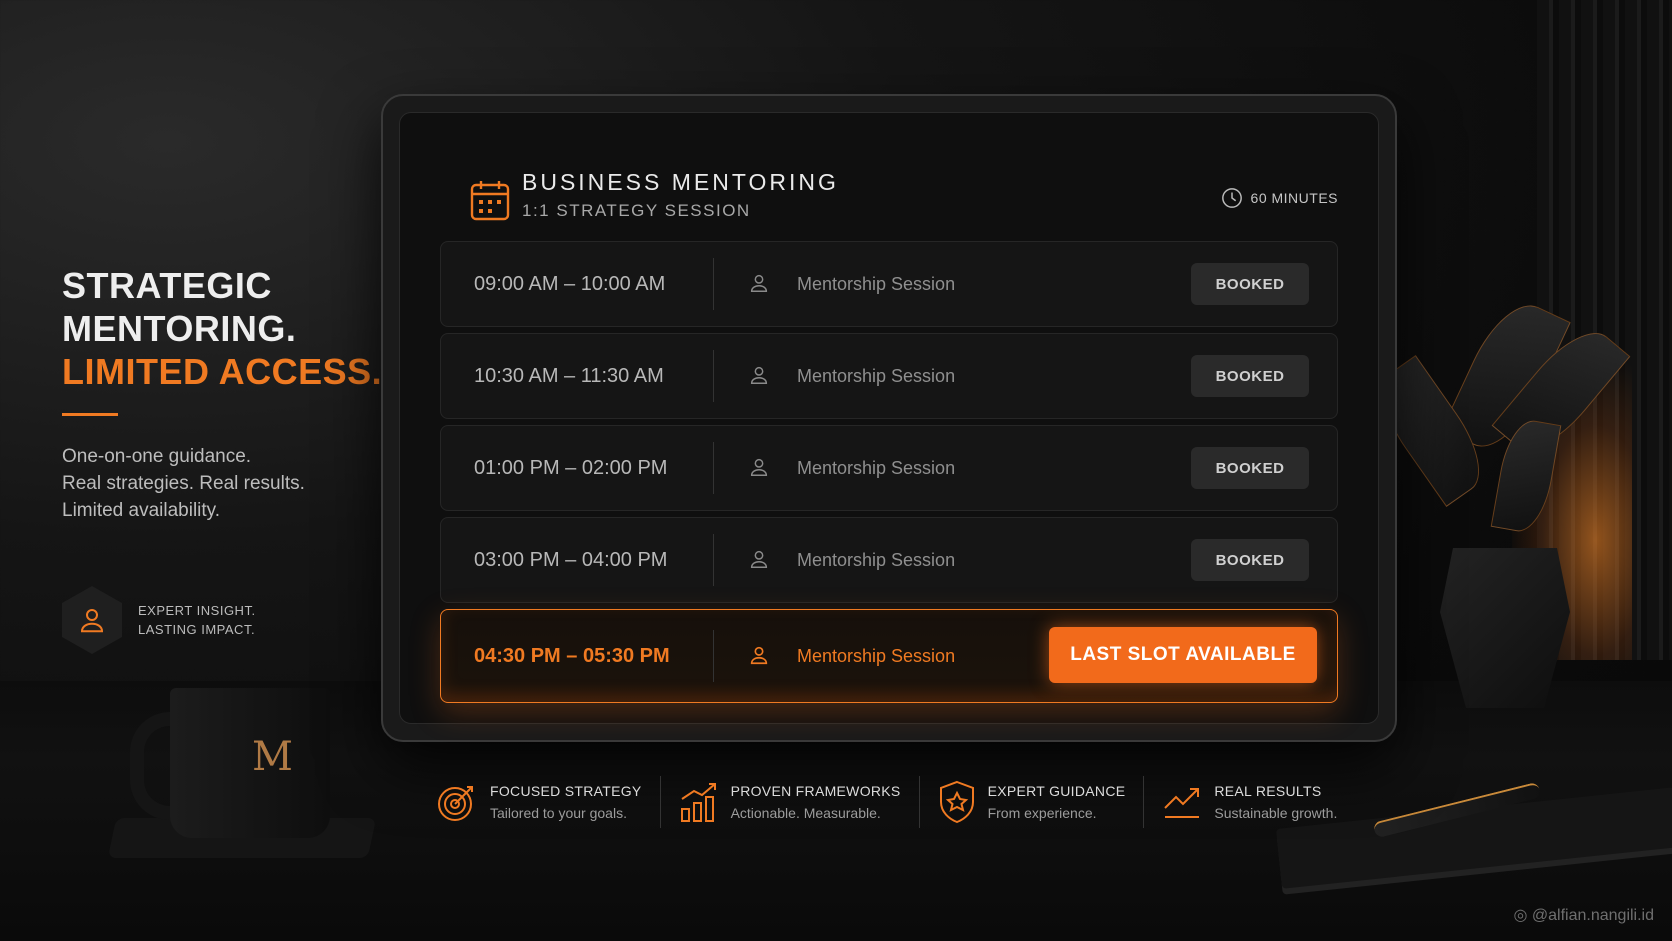  Describe the element at coordinates (805, 813) in the screenshot. I see `feature-subtitle: Actionable. Measurable.` at that location.